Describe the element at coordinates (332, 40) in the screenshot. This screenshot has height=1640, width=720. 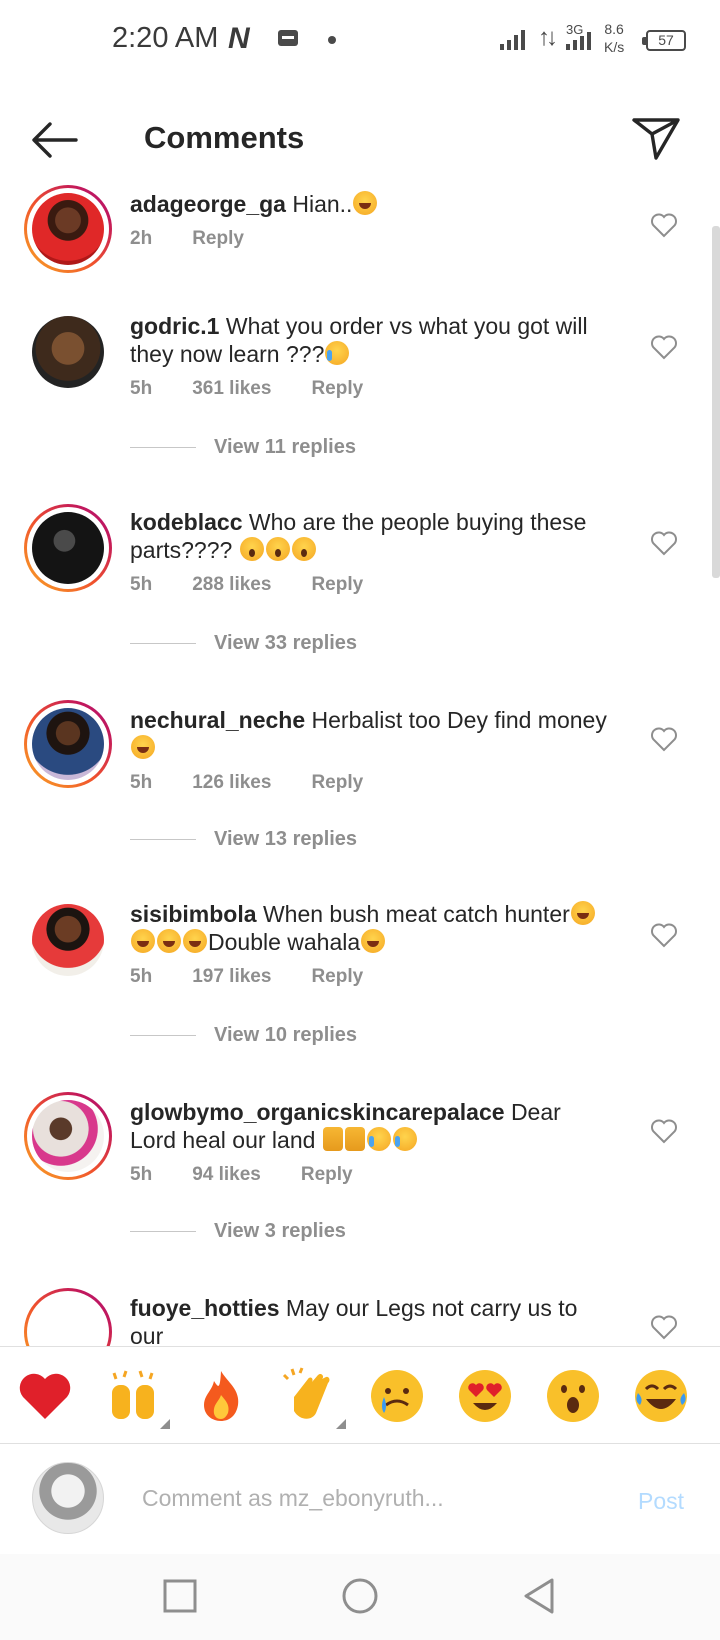
I see `notification-dot-icon` at that location.